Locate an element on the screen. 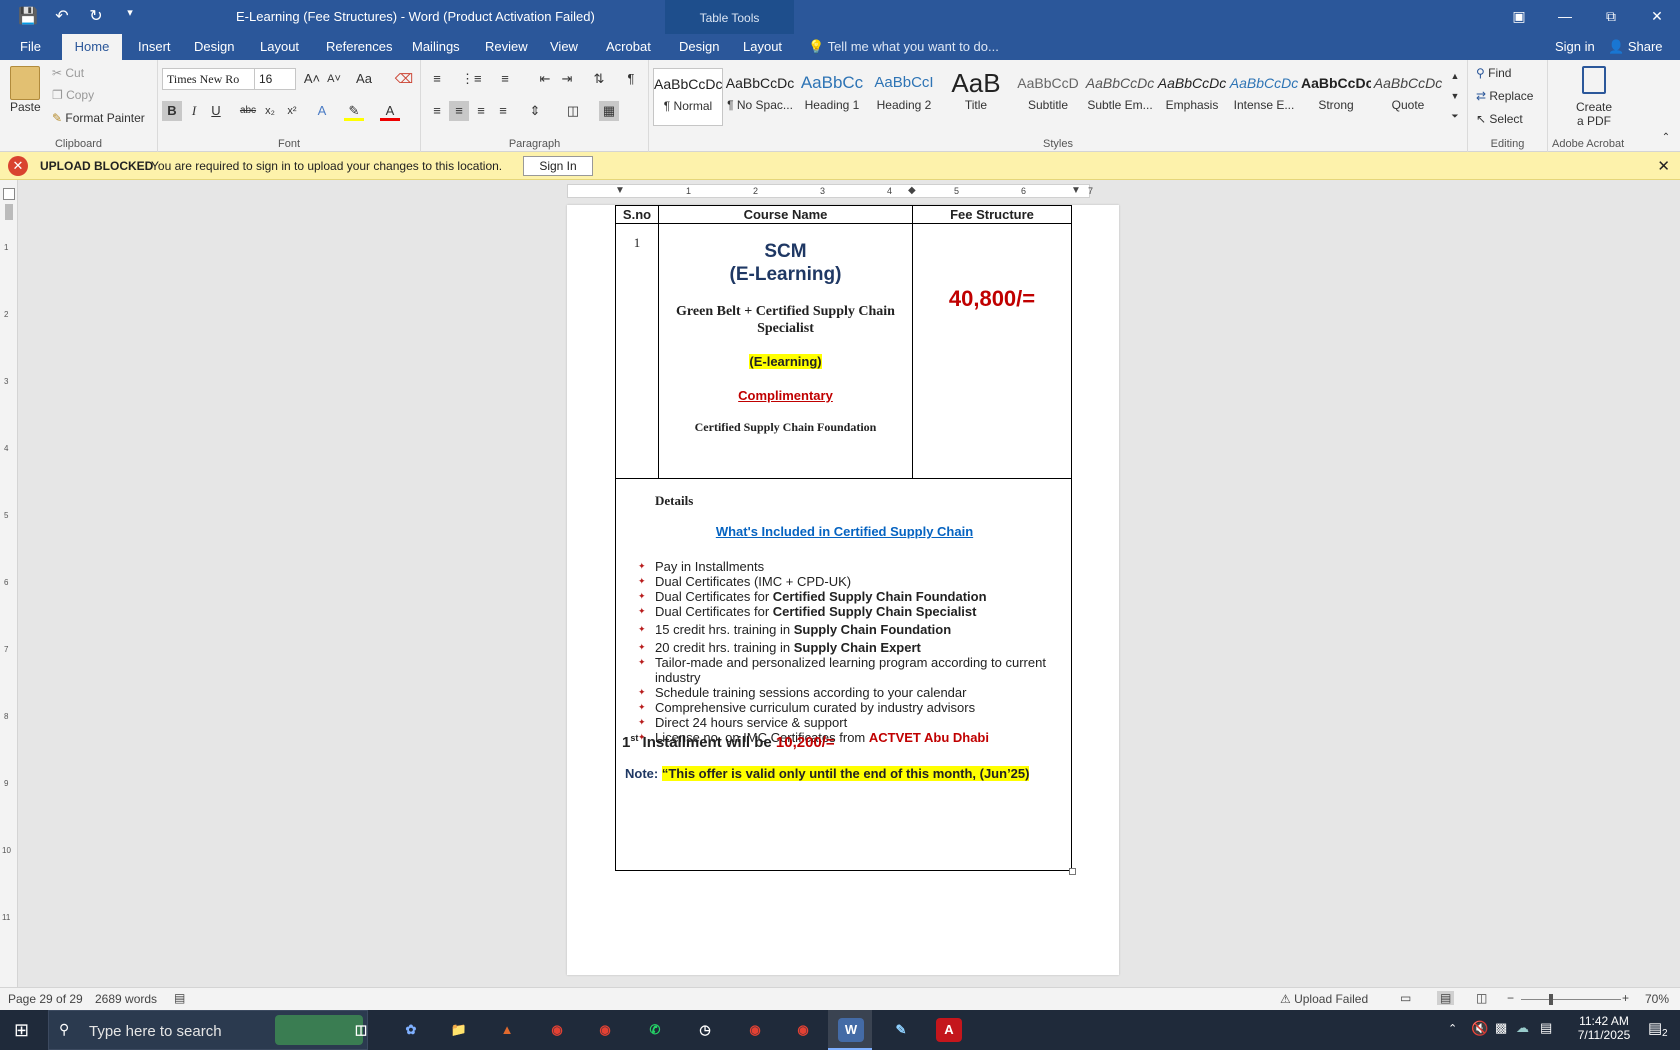  justify-icon: ≡ is located at coordinates (503, 111).